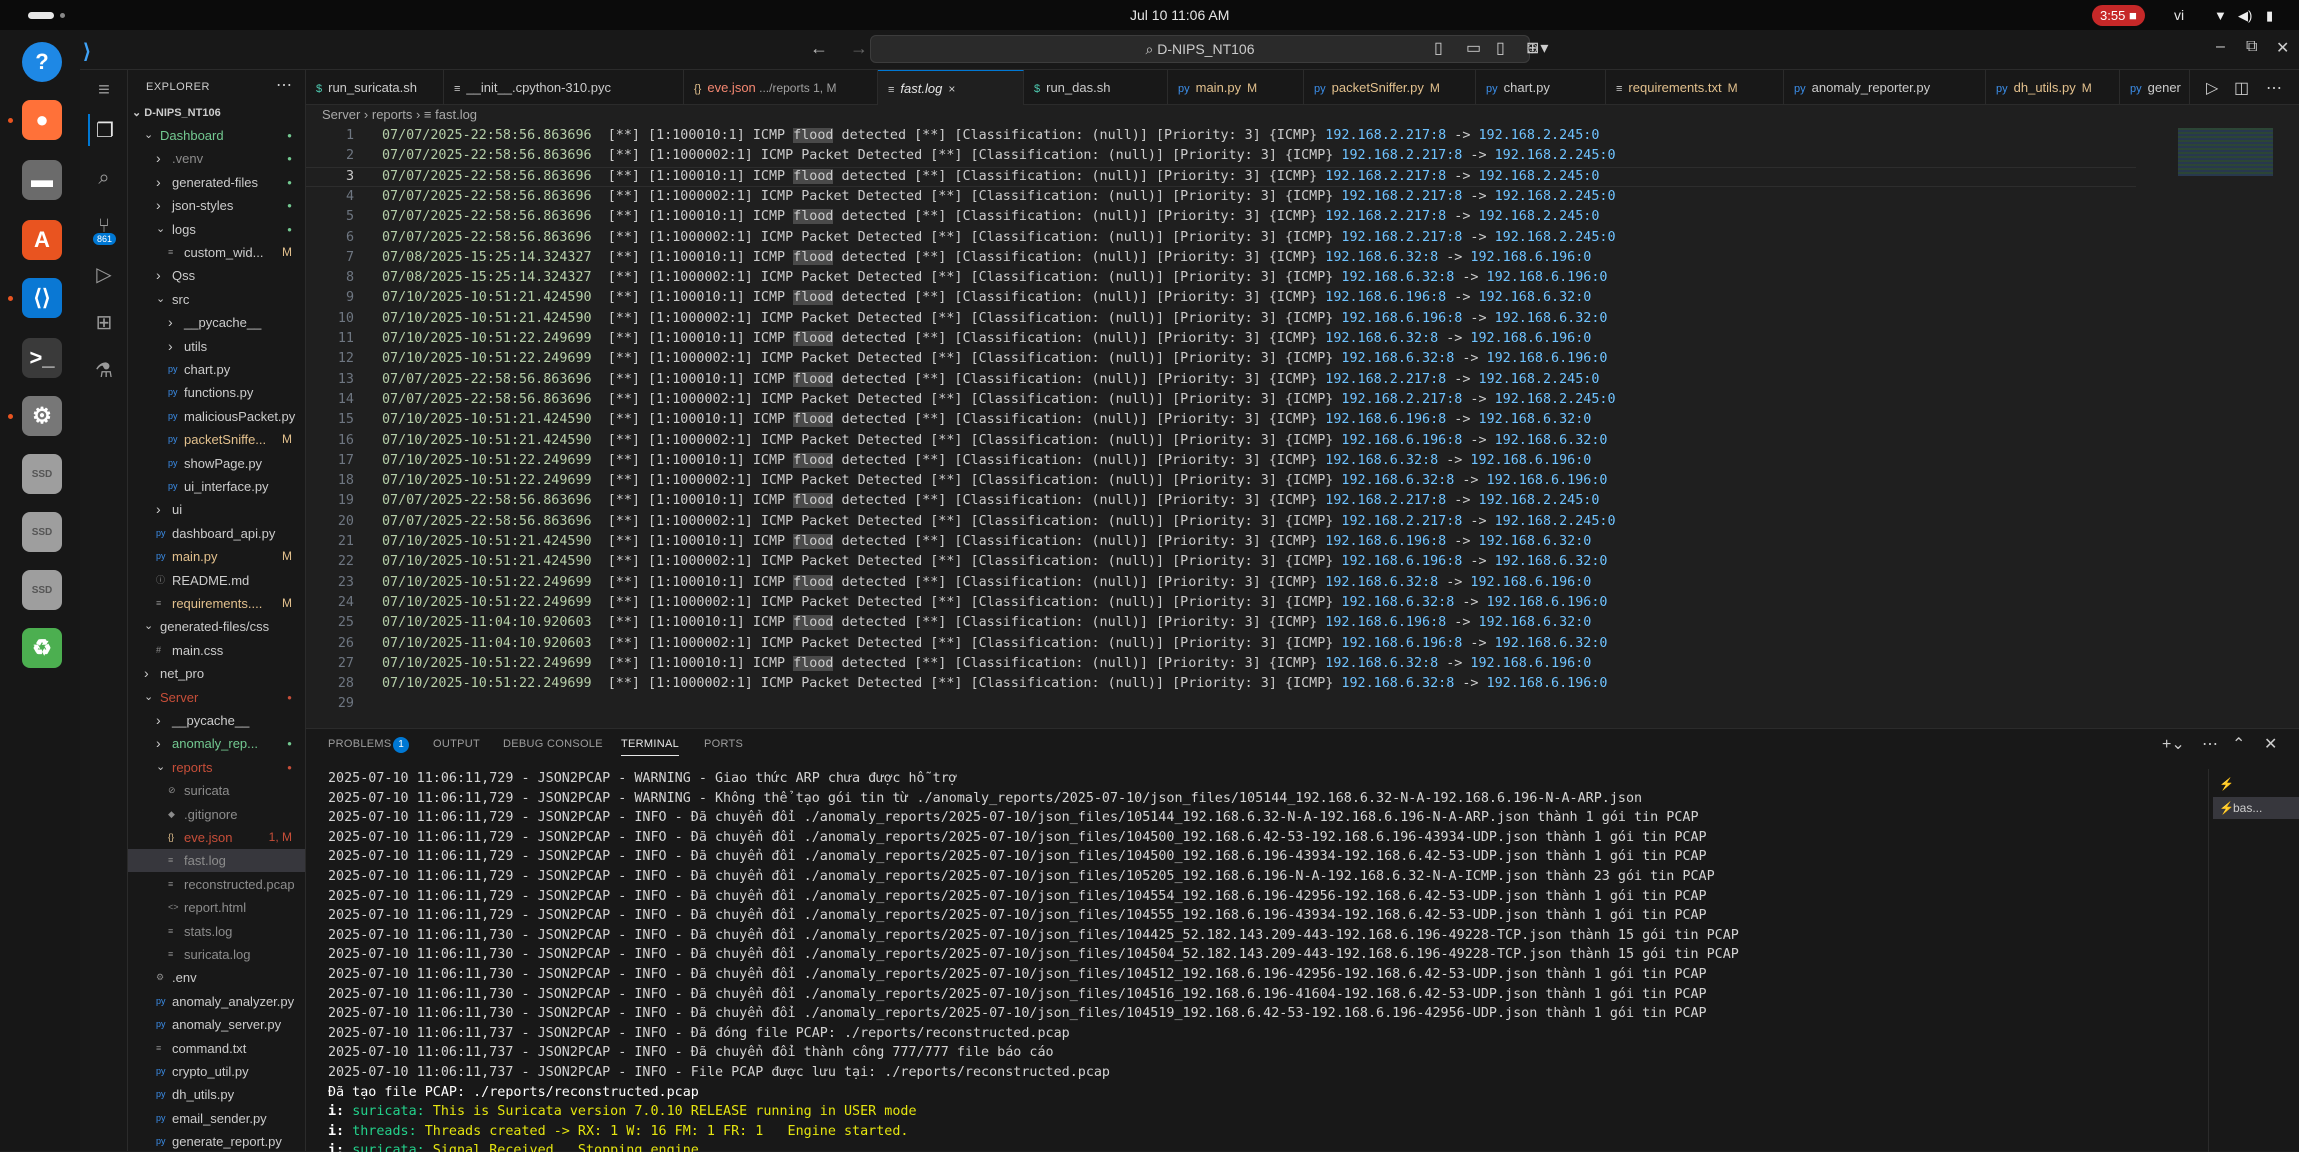 The height and width of the screenshot is (1152, 2299). What do you see at coordinates (564, 87) in the screenshot?
I see `editor-tab: ≡ __init__.cpython-310.pyc` at bounding box center [564, 87].